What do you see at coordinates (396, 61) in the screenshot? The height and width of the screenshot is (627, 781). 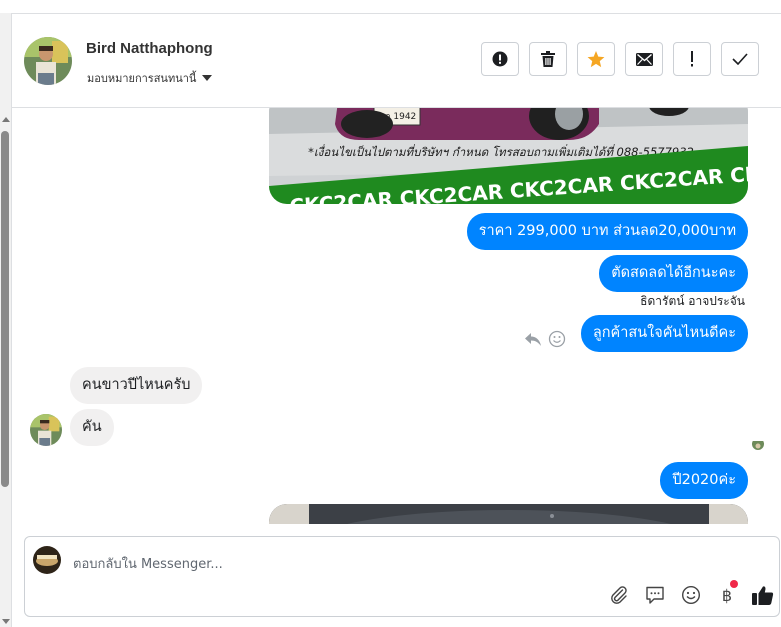 I see `conversation-header: Bird Natthaphong มอบหมายการสนทนานี้` at bounding box center [396, 61].